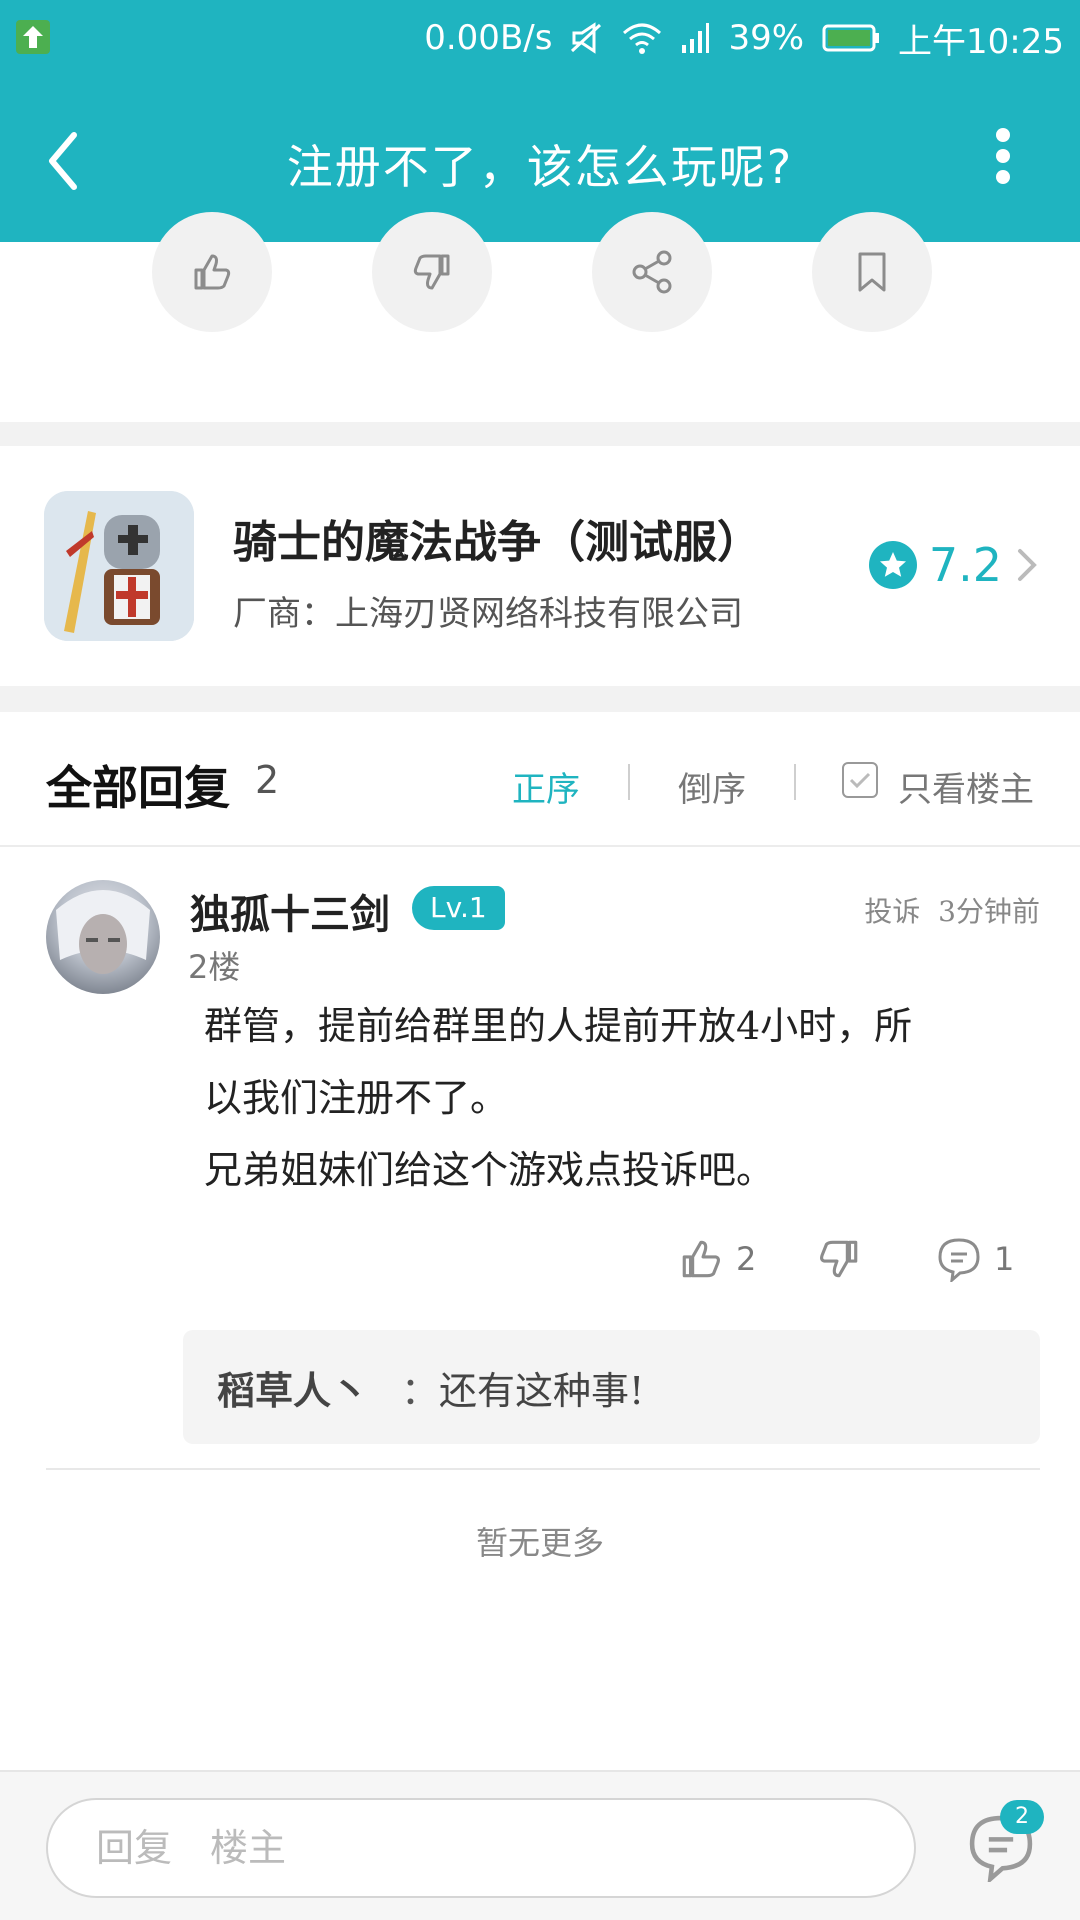 Image resolution: width=1080 pixels, height=1920 pixels. I want to click on sub-reply-user: 稻草人丶, so click(293, 1387).